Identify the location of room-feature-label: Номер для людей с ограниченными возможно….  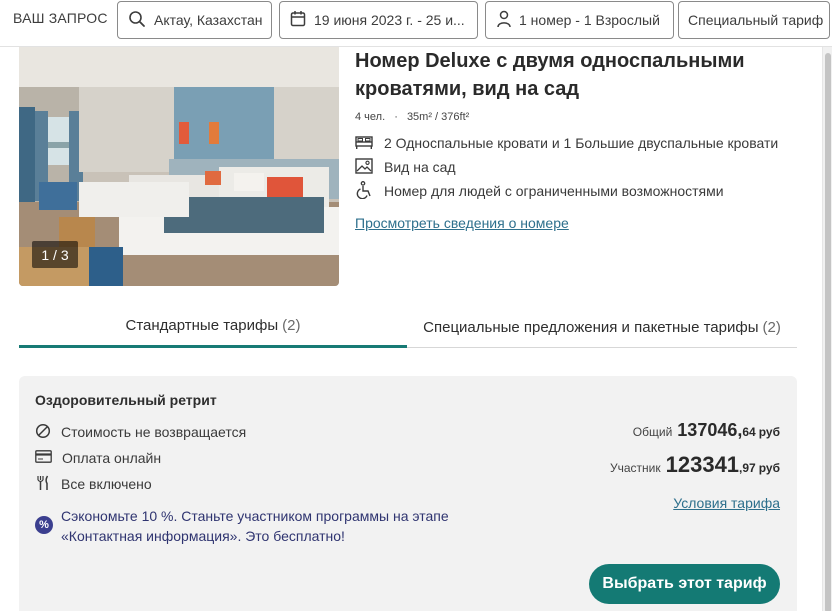
(554, 191).